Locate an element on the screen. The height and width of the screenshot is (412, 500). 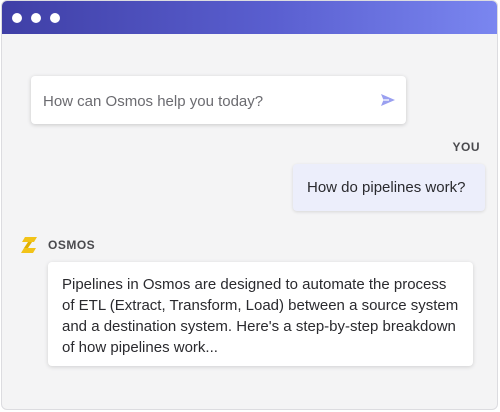
window-maximize-dot is located at coordinates (55, 18).